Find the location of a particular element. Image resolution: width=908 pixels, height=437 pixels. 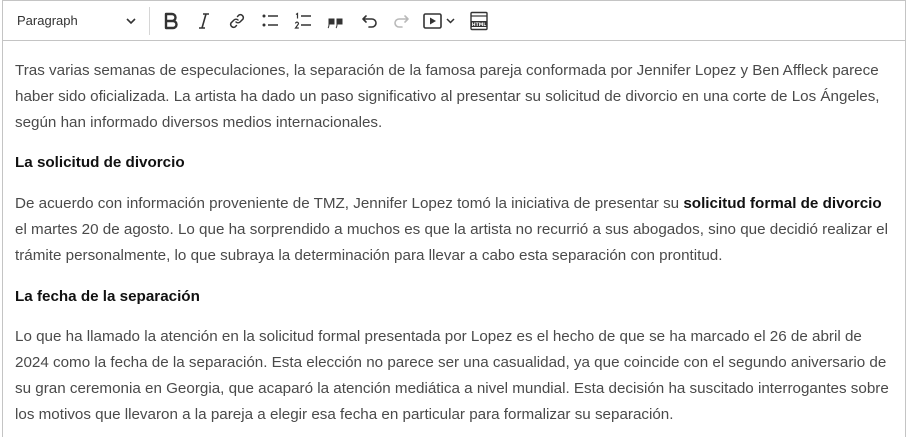

link-button is located at coordinates (236, 21).